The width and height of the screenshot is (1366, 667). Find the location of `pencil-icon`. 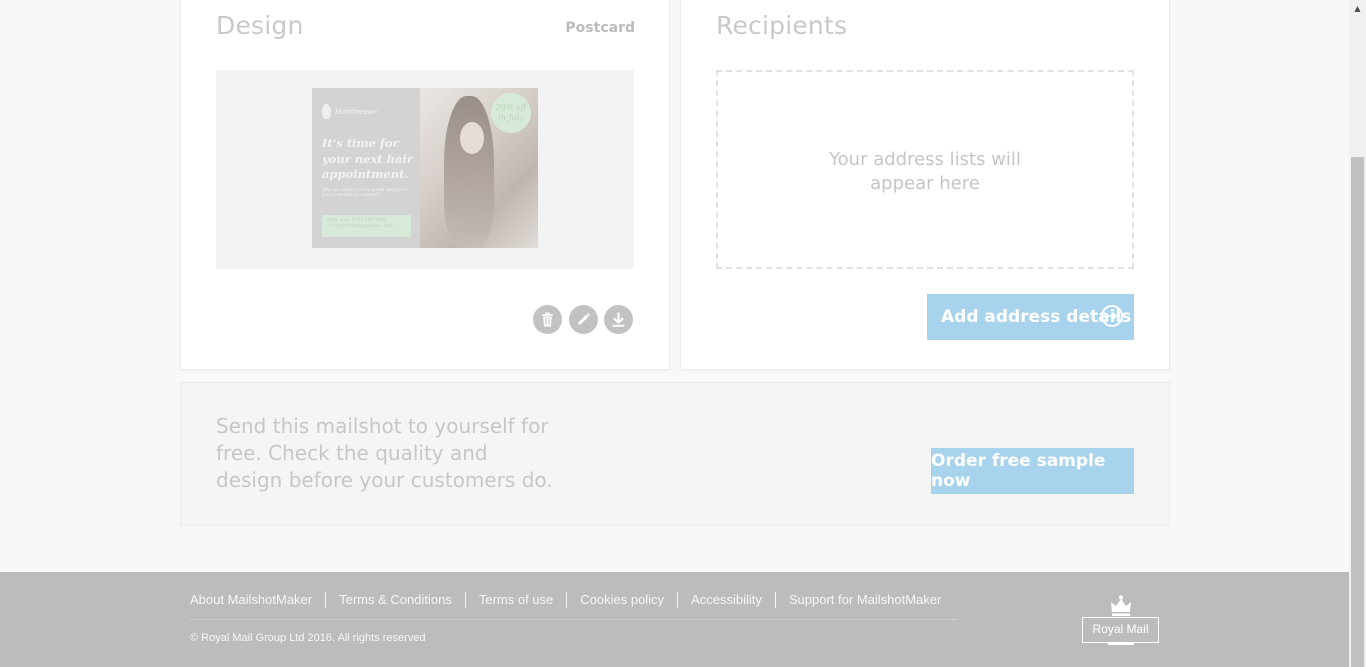

pencil-icon is located at coordinates (584, 318).